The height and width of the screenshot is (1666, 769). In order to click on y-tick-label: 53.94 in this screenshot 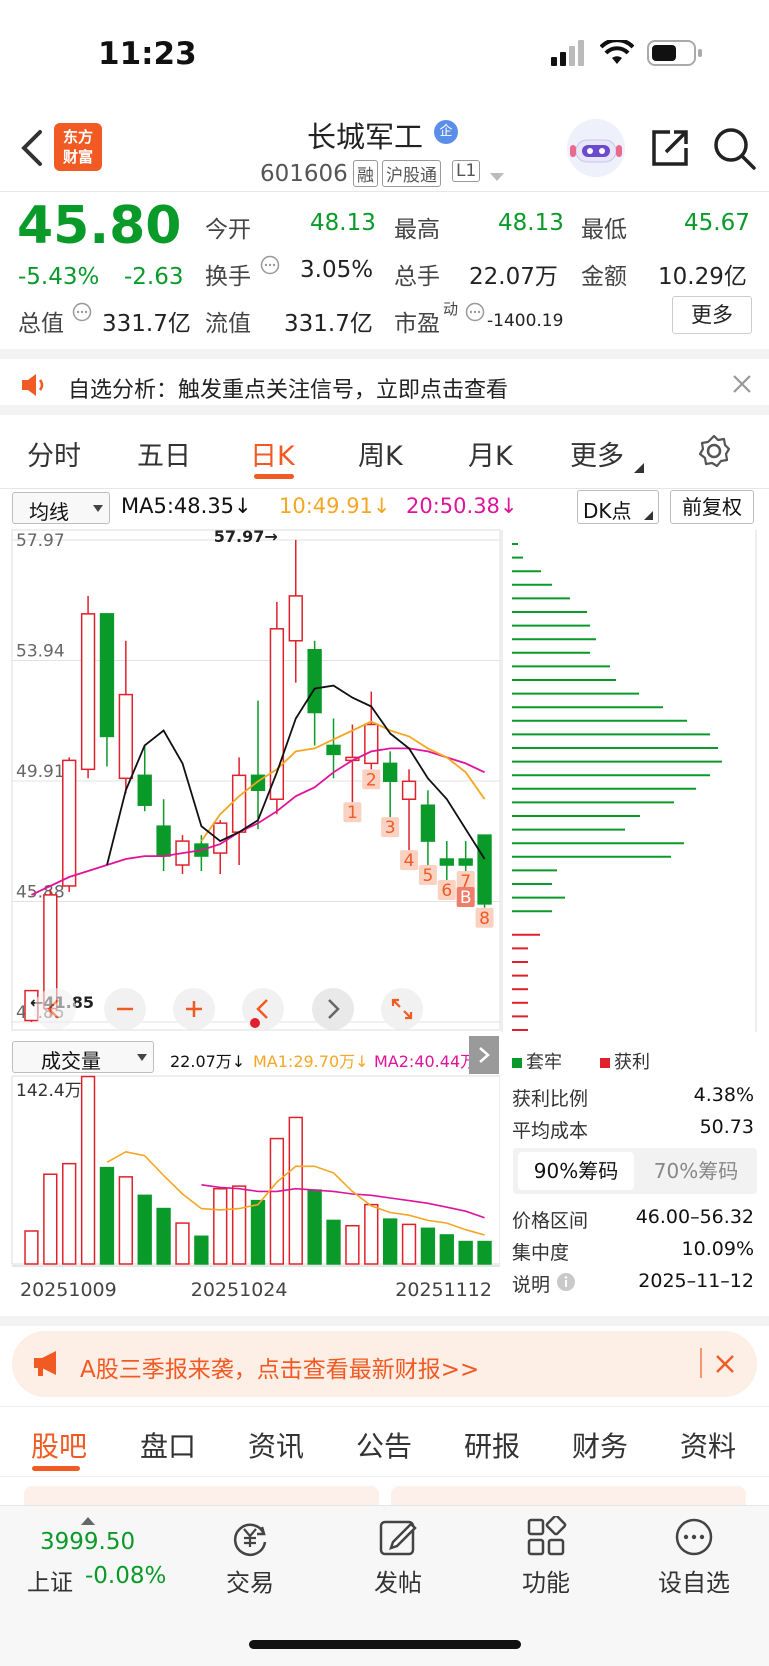, I will do `click(40, 652)`.